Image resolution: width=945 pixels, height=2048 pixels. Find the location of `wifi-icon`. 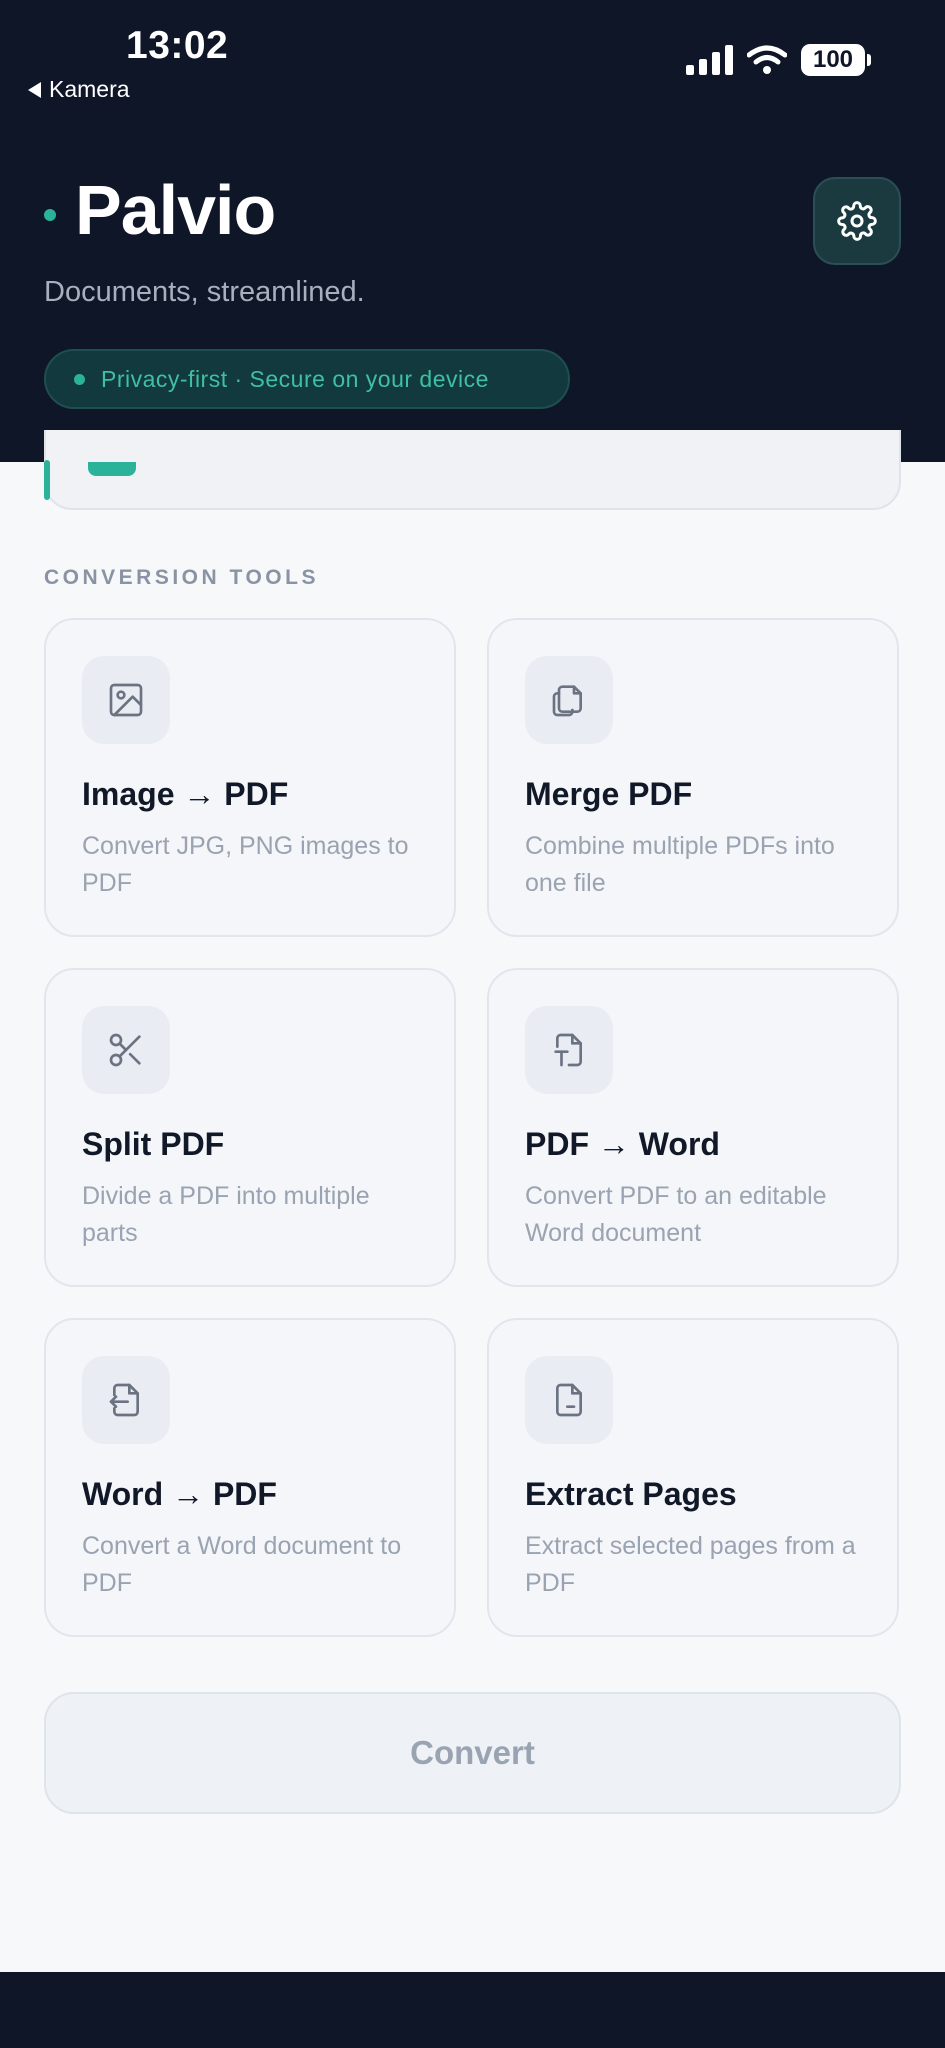

wifi-icon is located at coordinates (767, 59).